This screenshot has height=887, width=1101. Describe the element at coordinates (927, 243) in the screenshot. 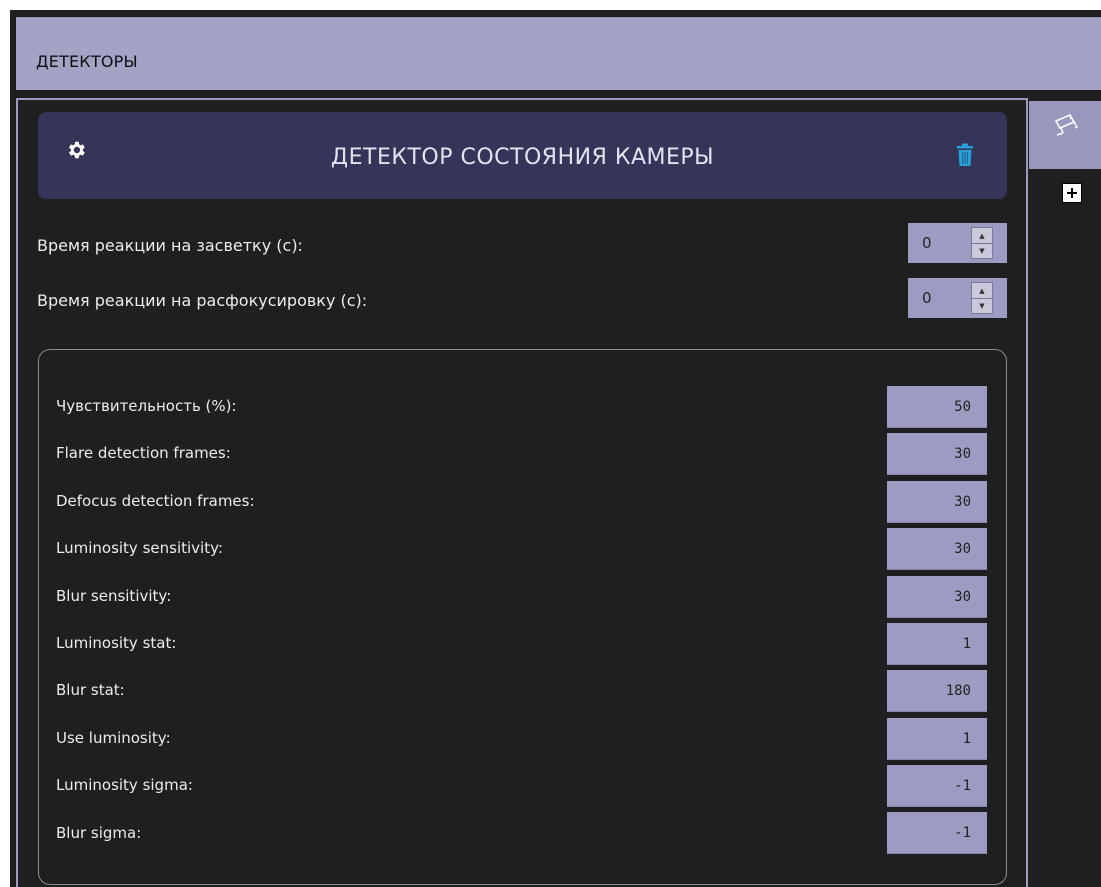

I see `flare-reaction-value: 0` at that location.